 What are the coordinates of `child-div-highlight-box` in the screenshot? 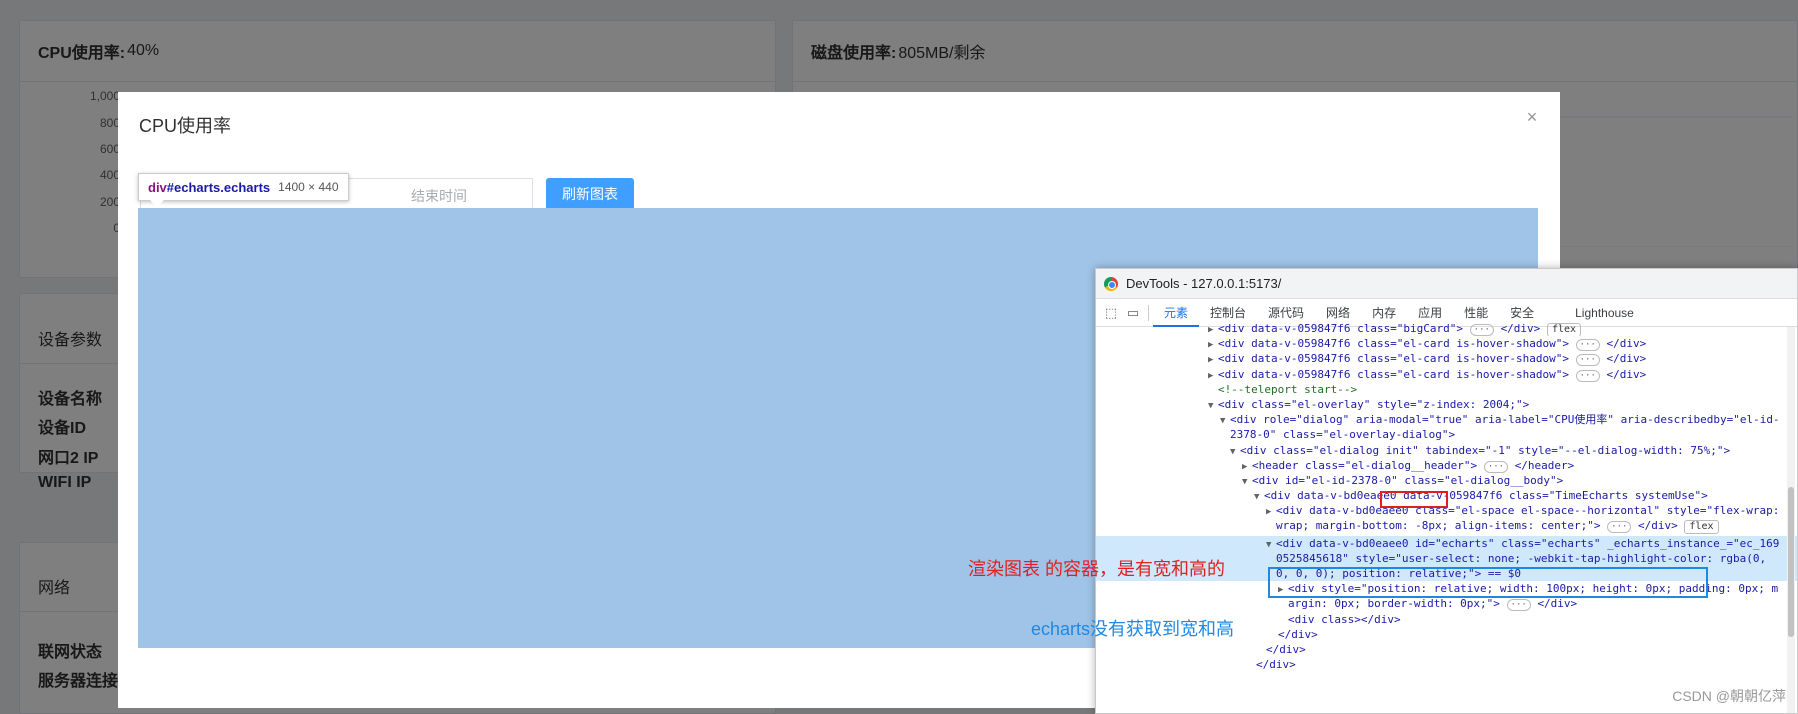 It's located at (1488, 582).